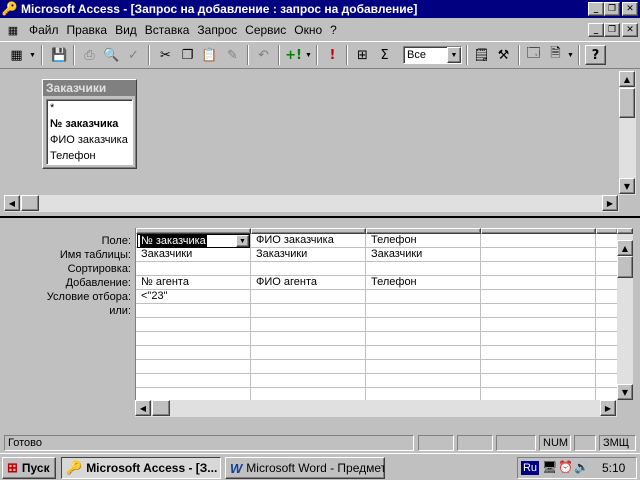 Image resolution: width=640 pixels, height=480 pixels. I want to click on help-icon: ?, so click(595, 55).